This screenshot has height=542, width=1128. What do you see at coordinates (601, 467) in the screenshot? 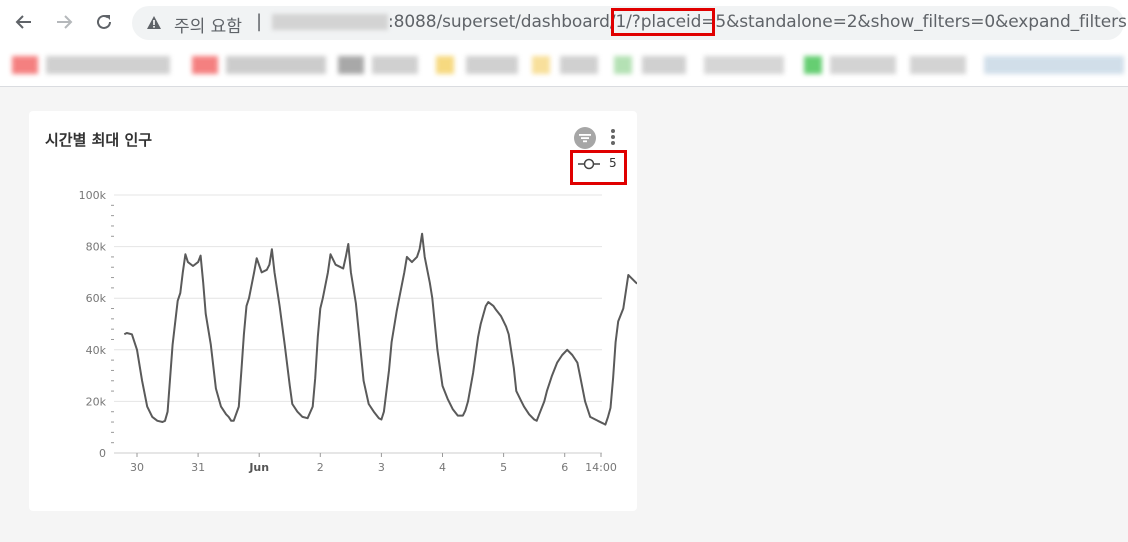
I see `x-tick-label: 14:00` at bounding box center [601, 467].